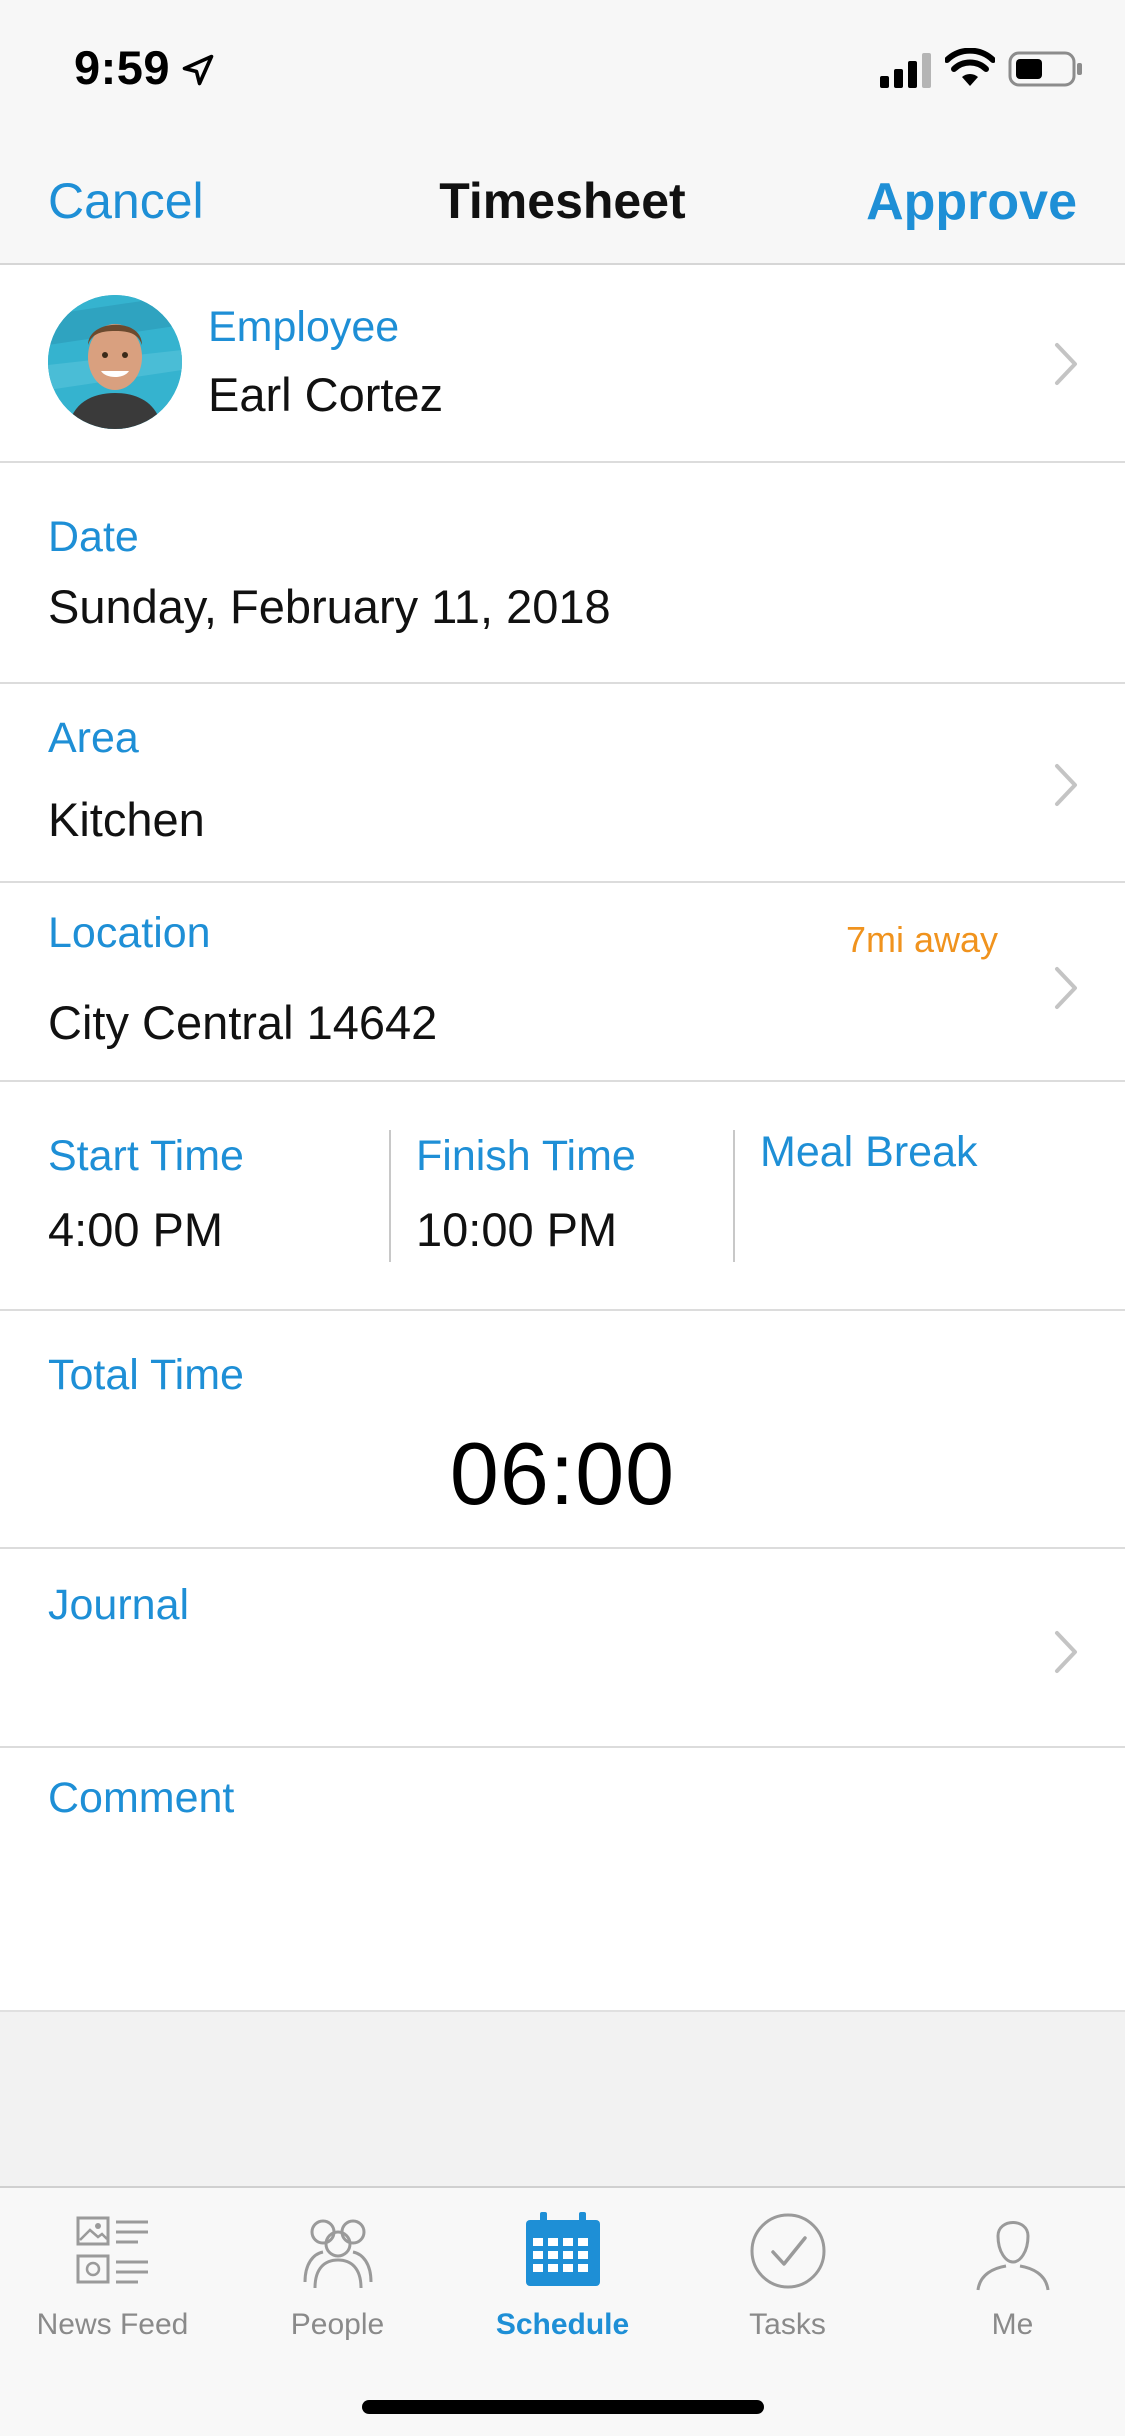 Image resolution: width=1125 pixels, height=2436 pixels. Describe the element at coordinates (1012, 2256) in the screenshot. I see `user-icon` at that location.